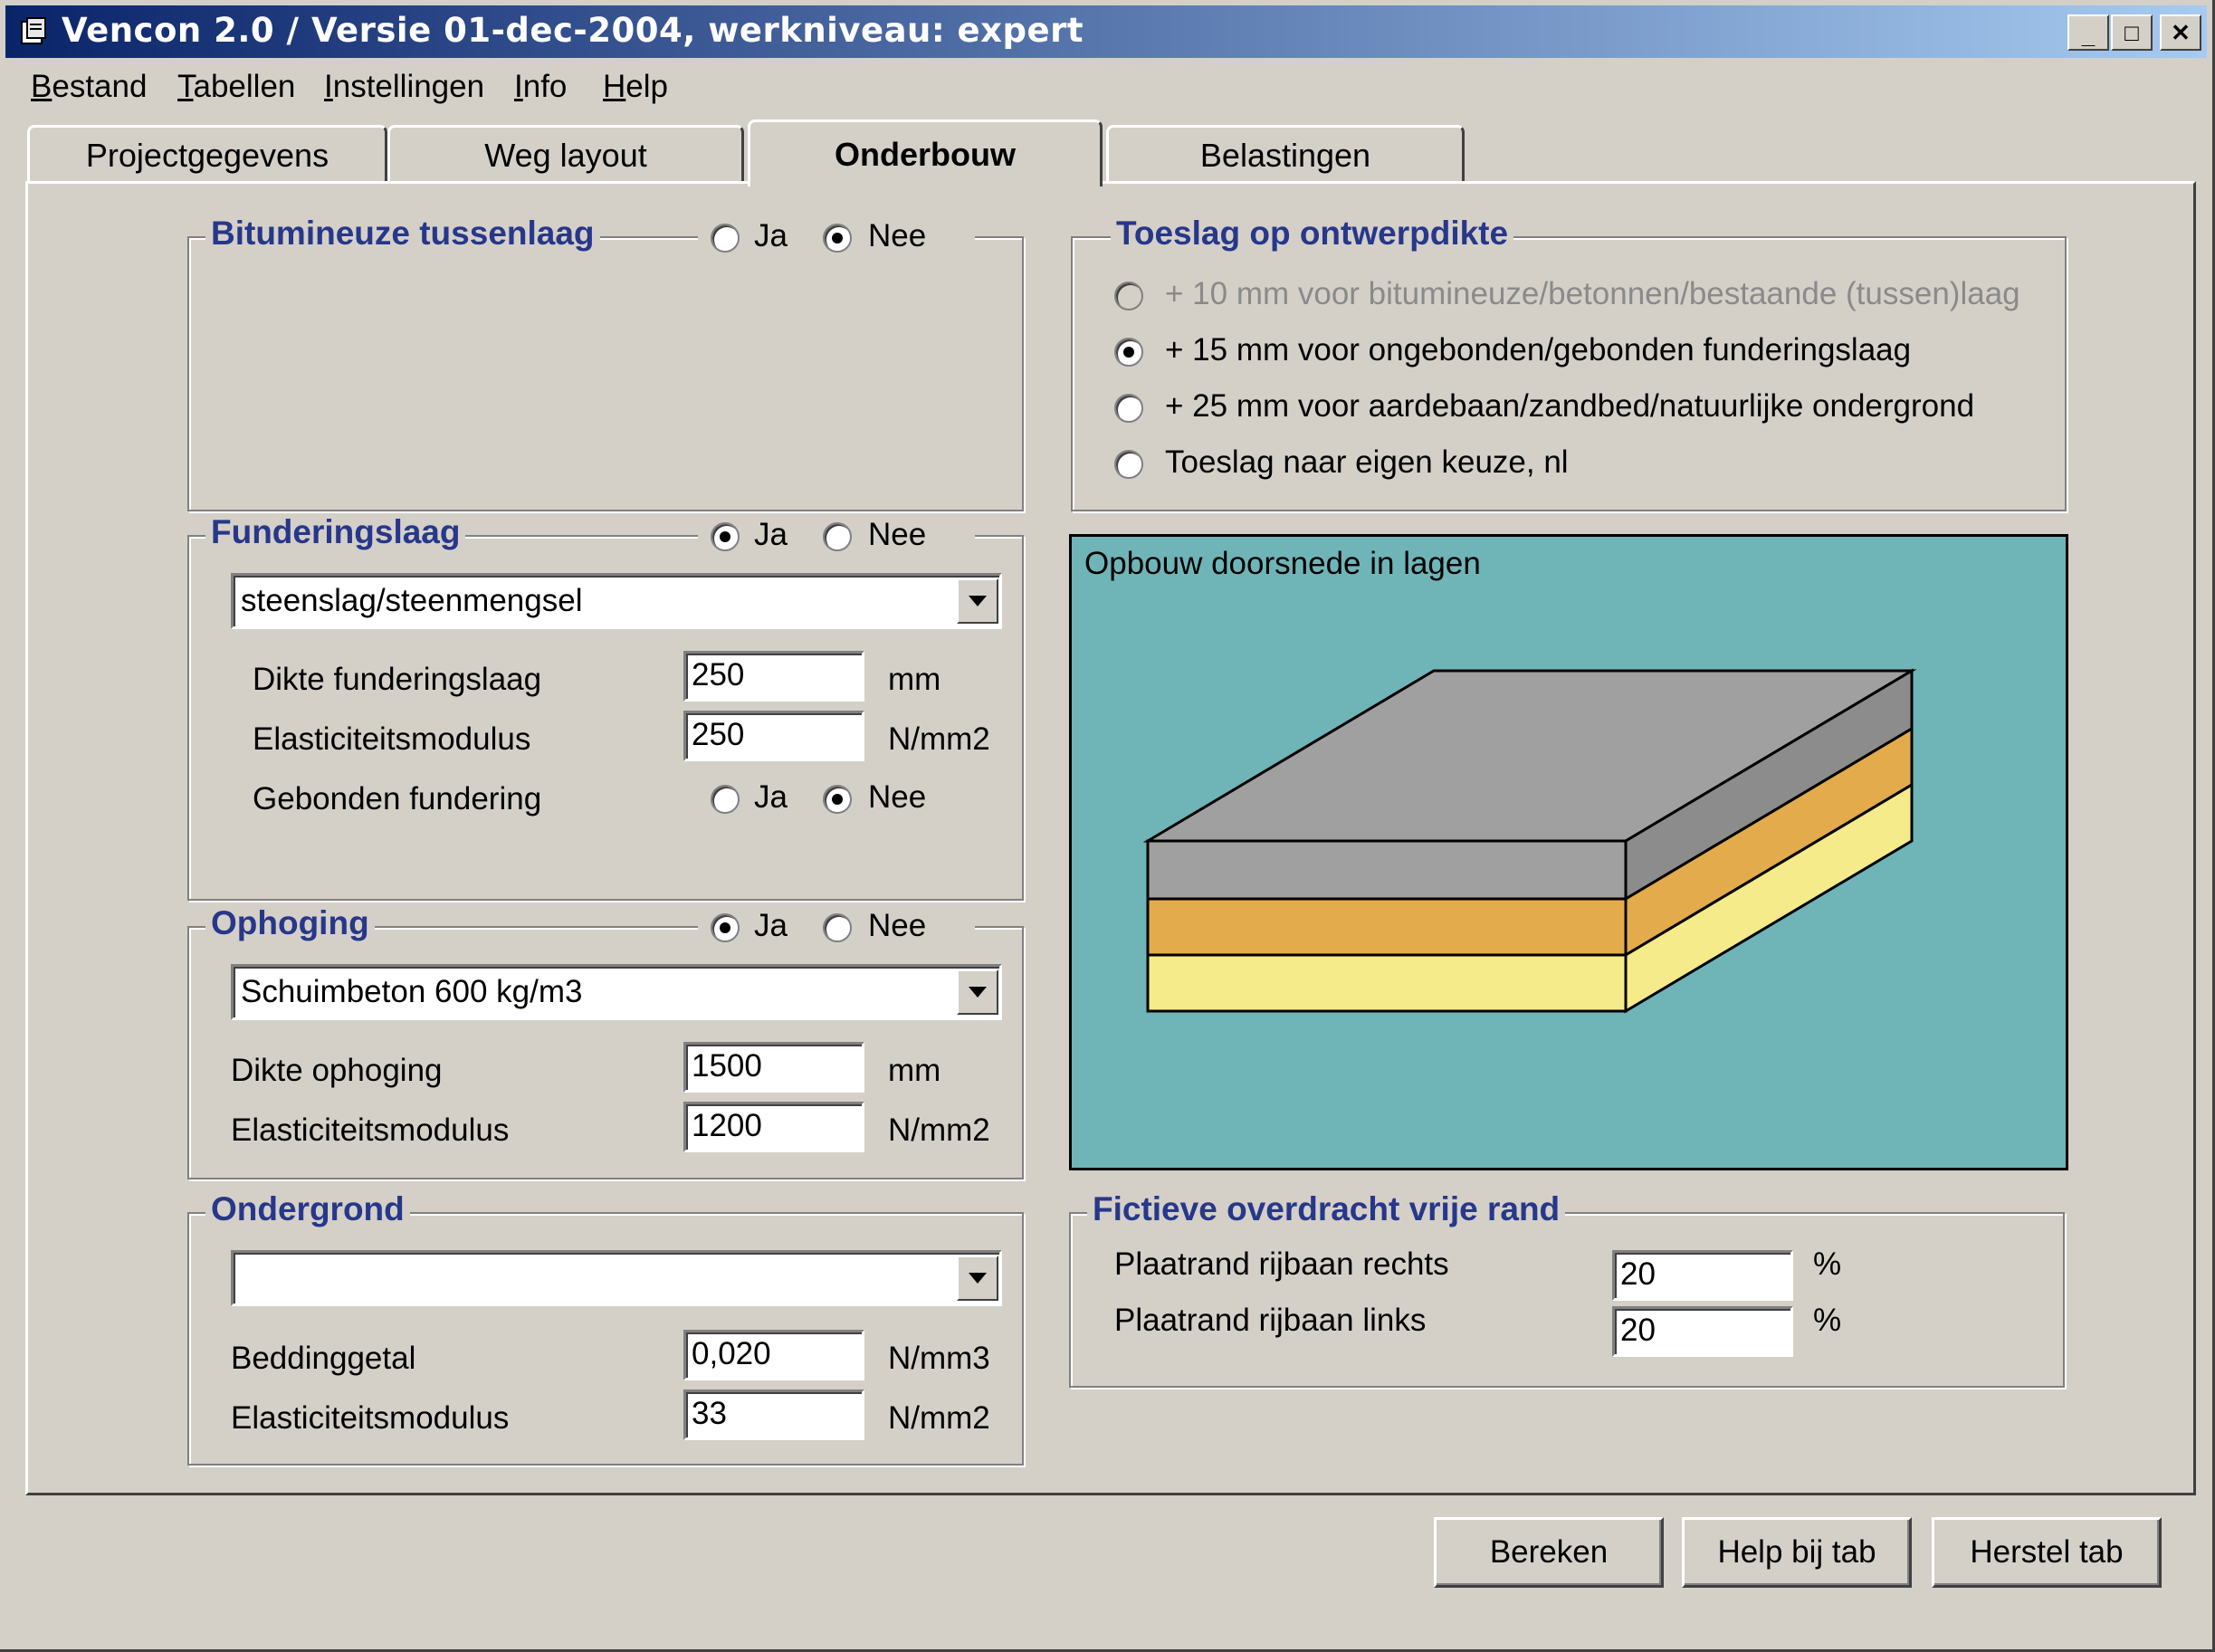 The image size is (2215, 1652). I want to click on toeslag-title: Toeslag op ontwerpdikte, so click(1312, 234).